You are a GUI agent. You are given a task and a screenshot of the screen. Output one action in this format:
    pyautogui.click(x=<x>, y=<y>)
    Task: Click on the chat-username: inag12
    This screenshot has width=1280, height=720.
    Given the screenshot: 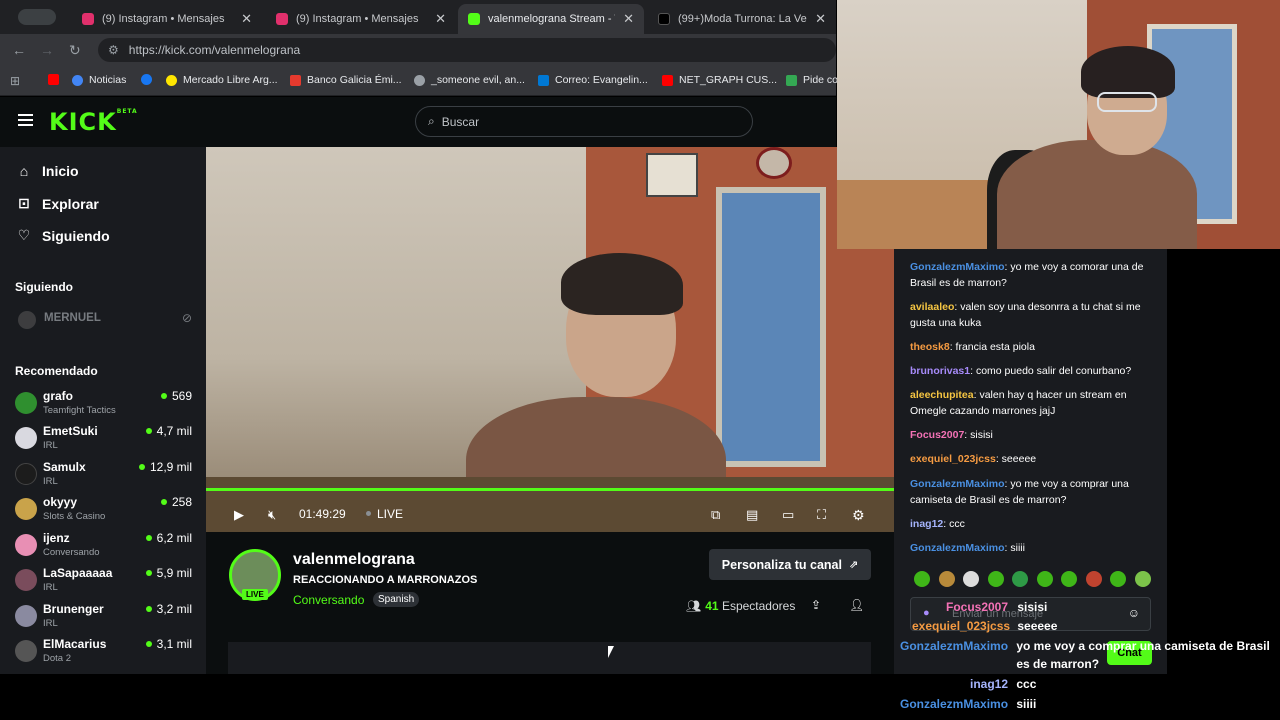 What is the action you would take?
    pyautogui.click(x=926, y=524)
    